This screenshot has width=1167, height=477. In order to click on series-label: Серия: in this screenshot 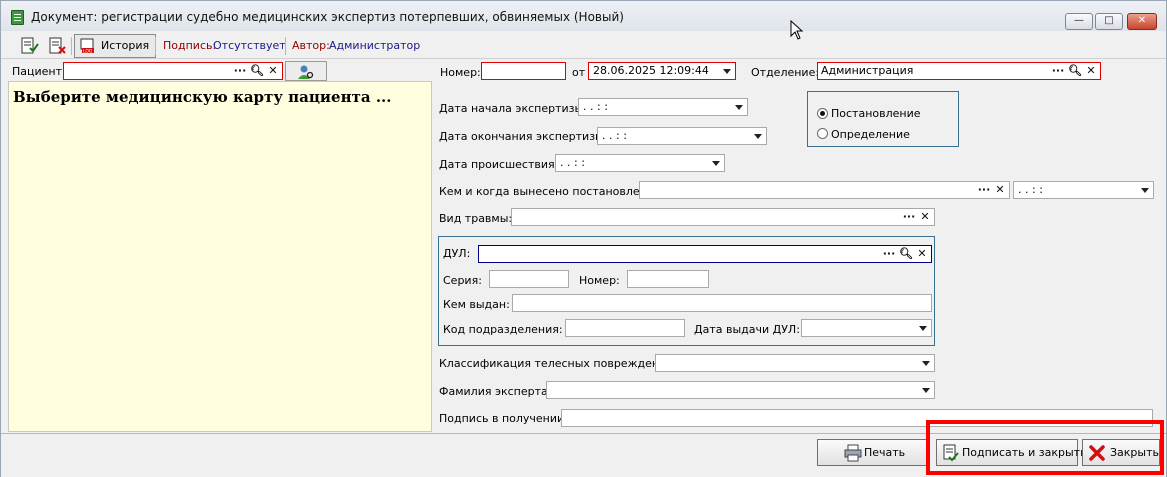, I will do `click(462, 280)`.